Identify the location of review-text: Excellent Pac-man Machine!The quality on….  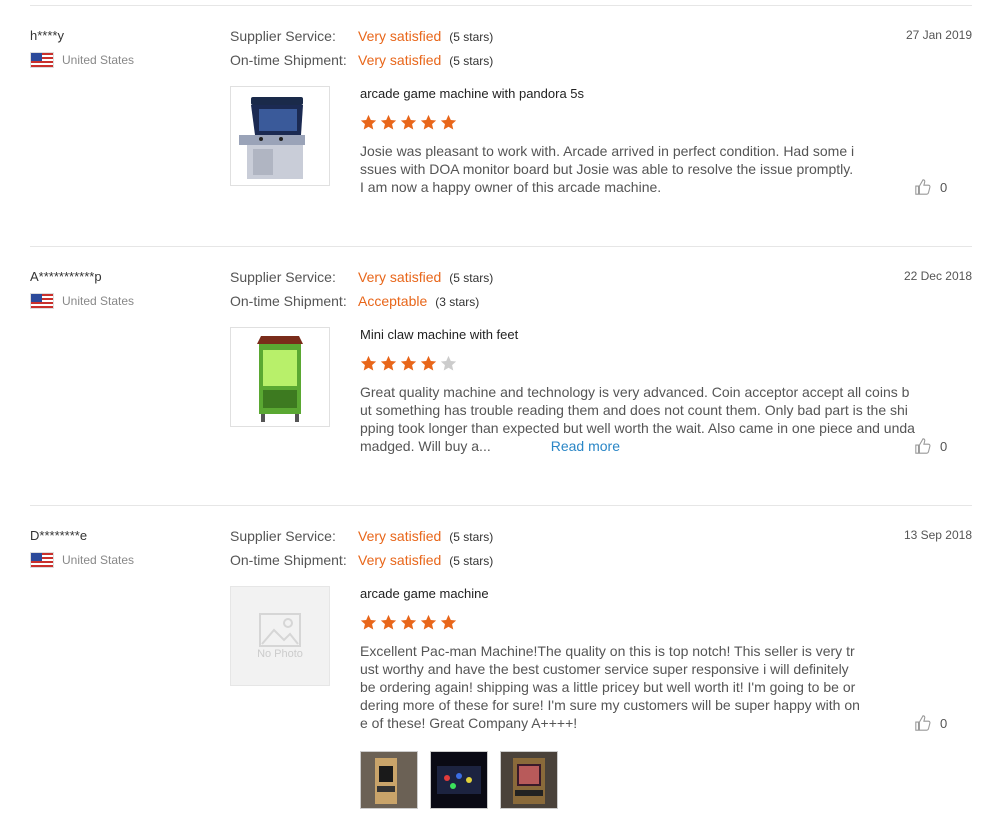
(610, 687).